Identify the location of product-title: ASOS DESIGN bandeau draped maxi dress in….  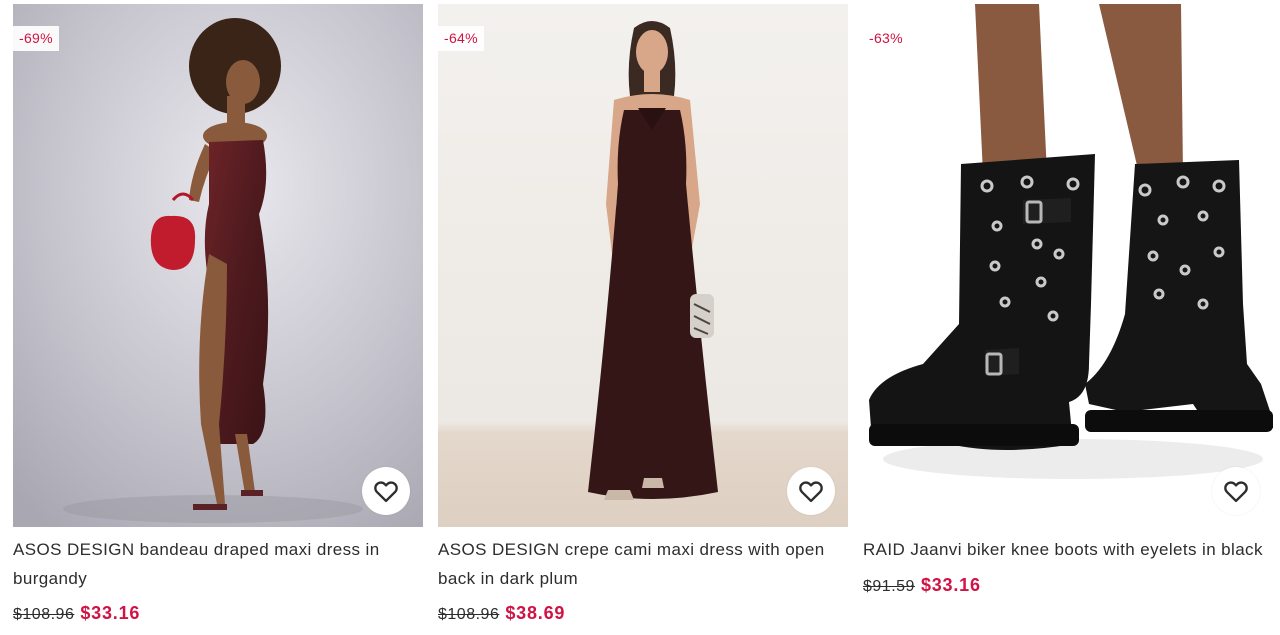
(213, 564).